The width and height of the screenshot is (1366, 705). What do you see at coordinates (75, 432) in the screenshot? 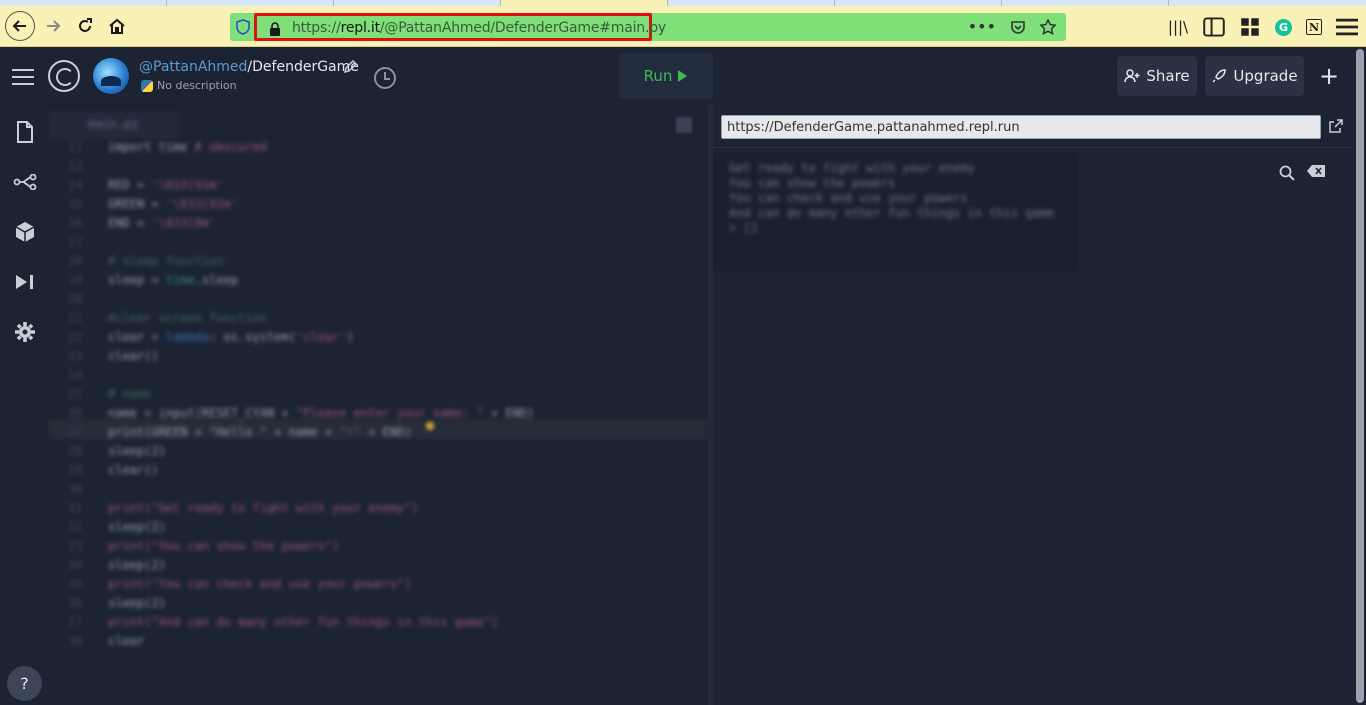
I see `line-number: 27` at bounding box center [75, 432].